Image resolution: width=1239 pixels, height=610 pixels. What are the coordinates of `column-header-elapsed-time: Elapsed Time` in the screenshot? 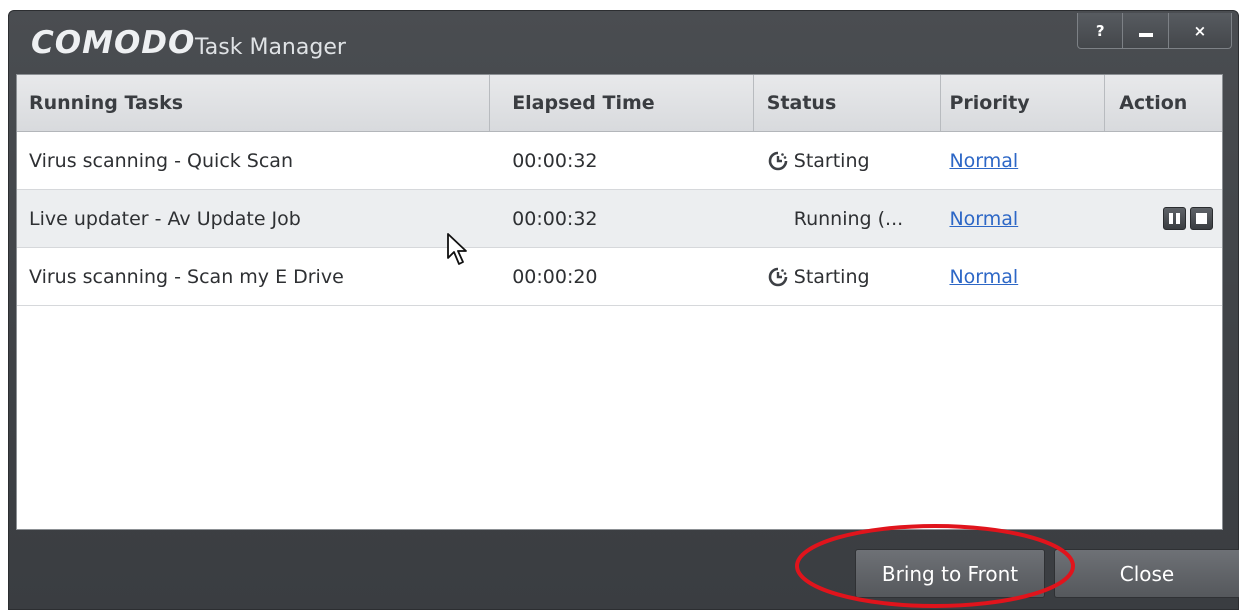 It's located at (622, 103).